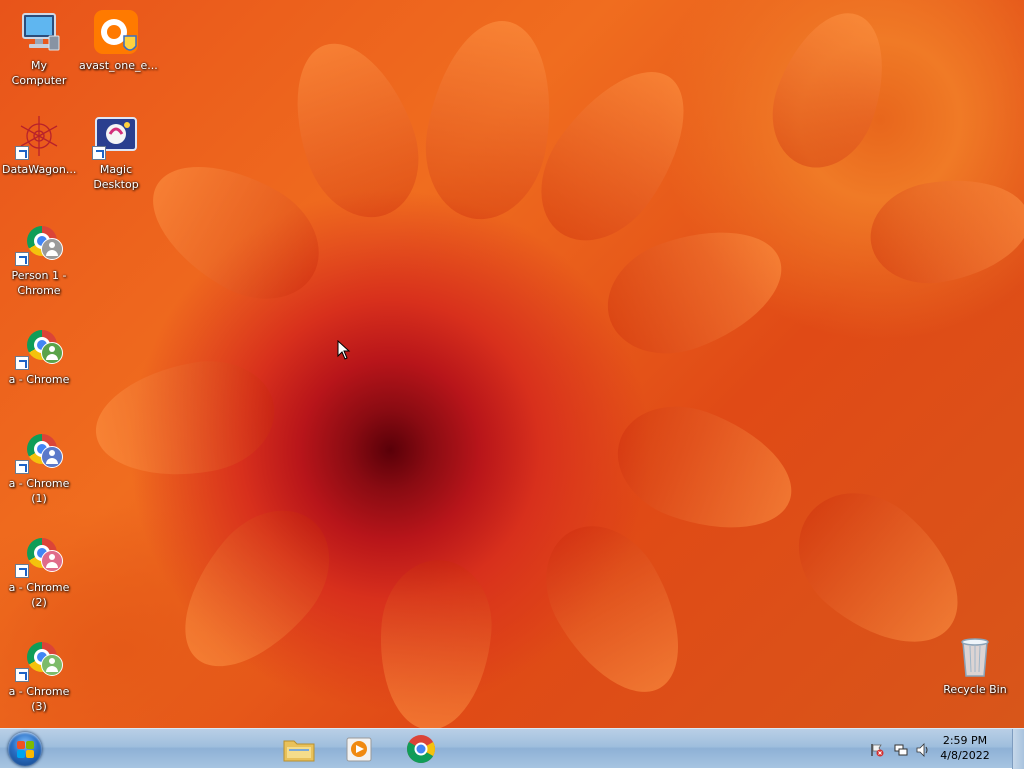 The image size is (1024, 770). I want to click on desktop-icon-label: Magic Desktop, so click(116, 177).